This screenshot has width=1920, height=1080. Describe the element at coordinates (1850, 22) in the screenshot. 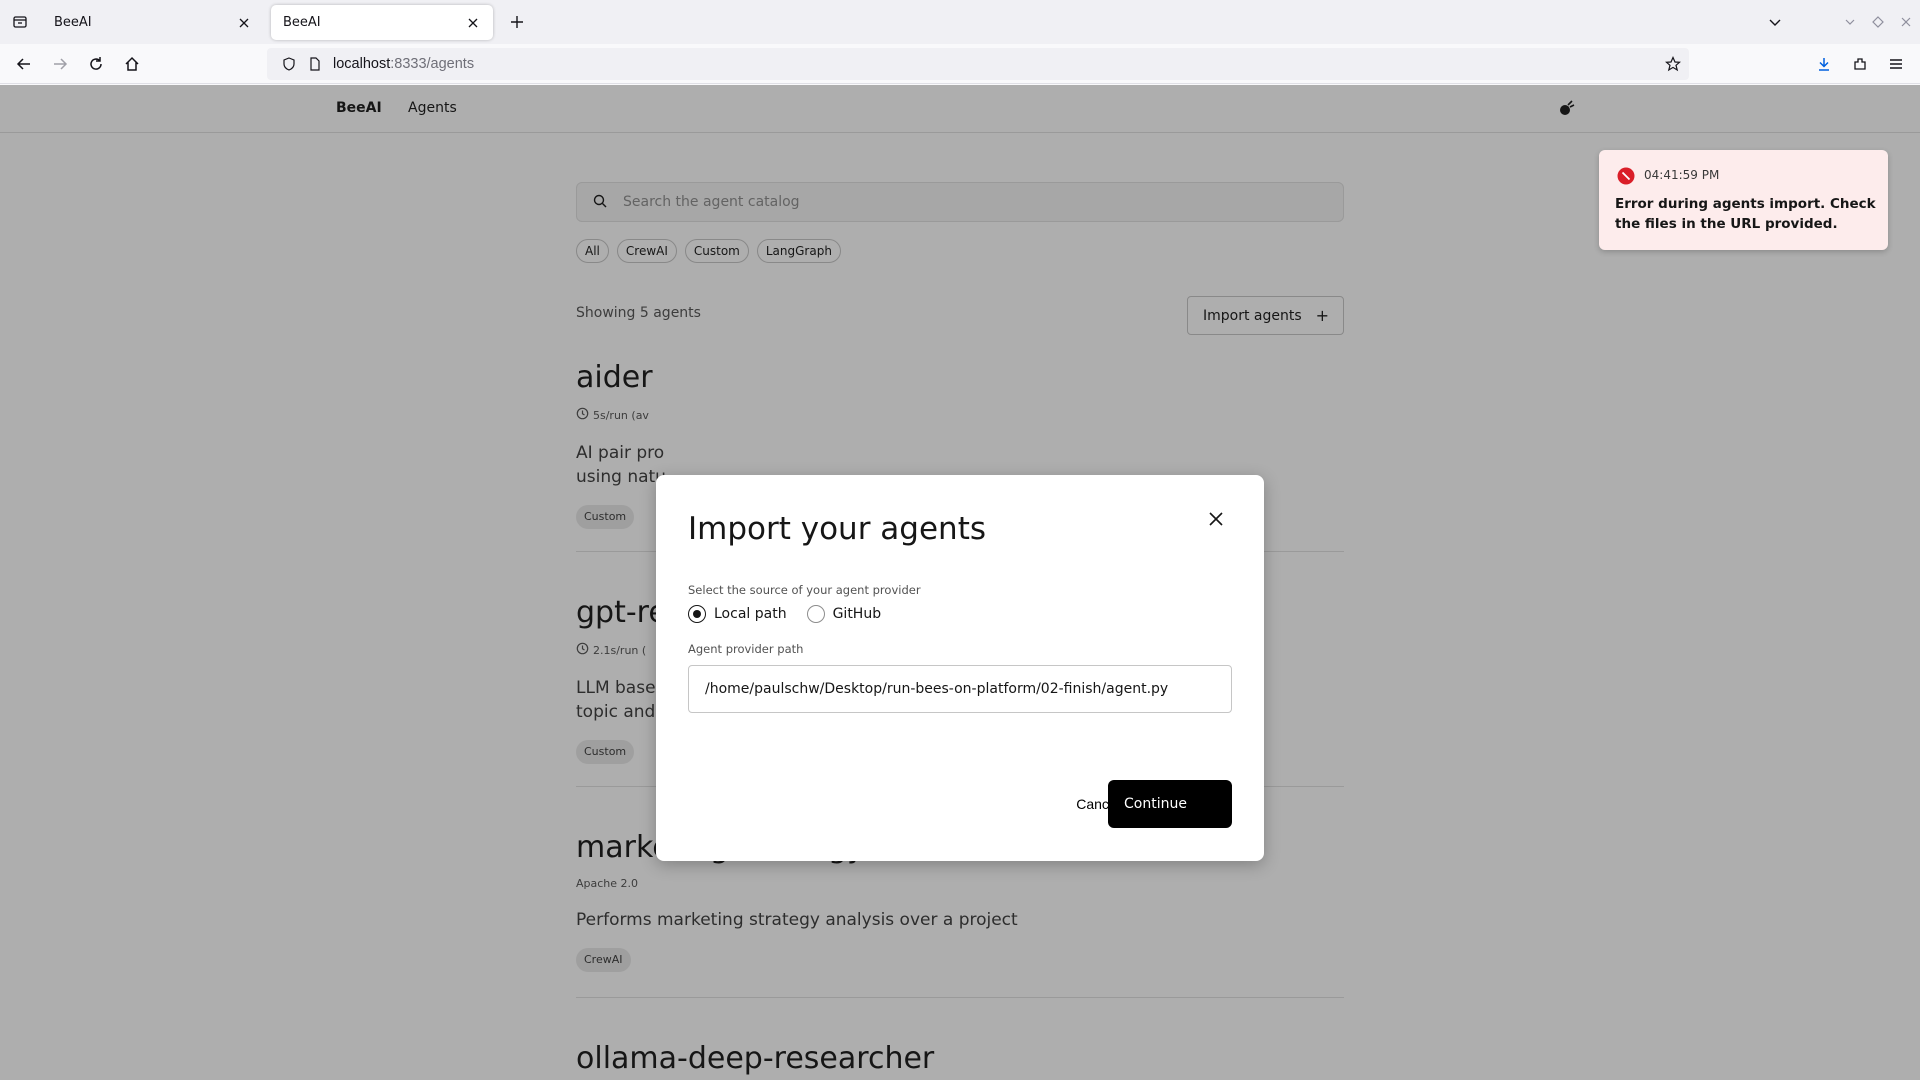

I see `minimize-icon` at that location.